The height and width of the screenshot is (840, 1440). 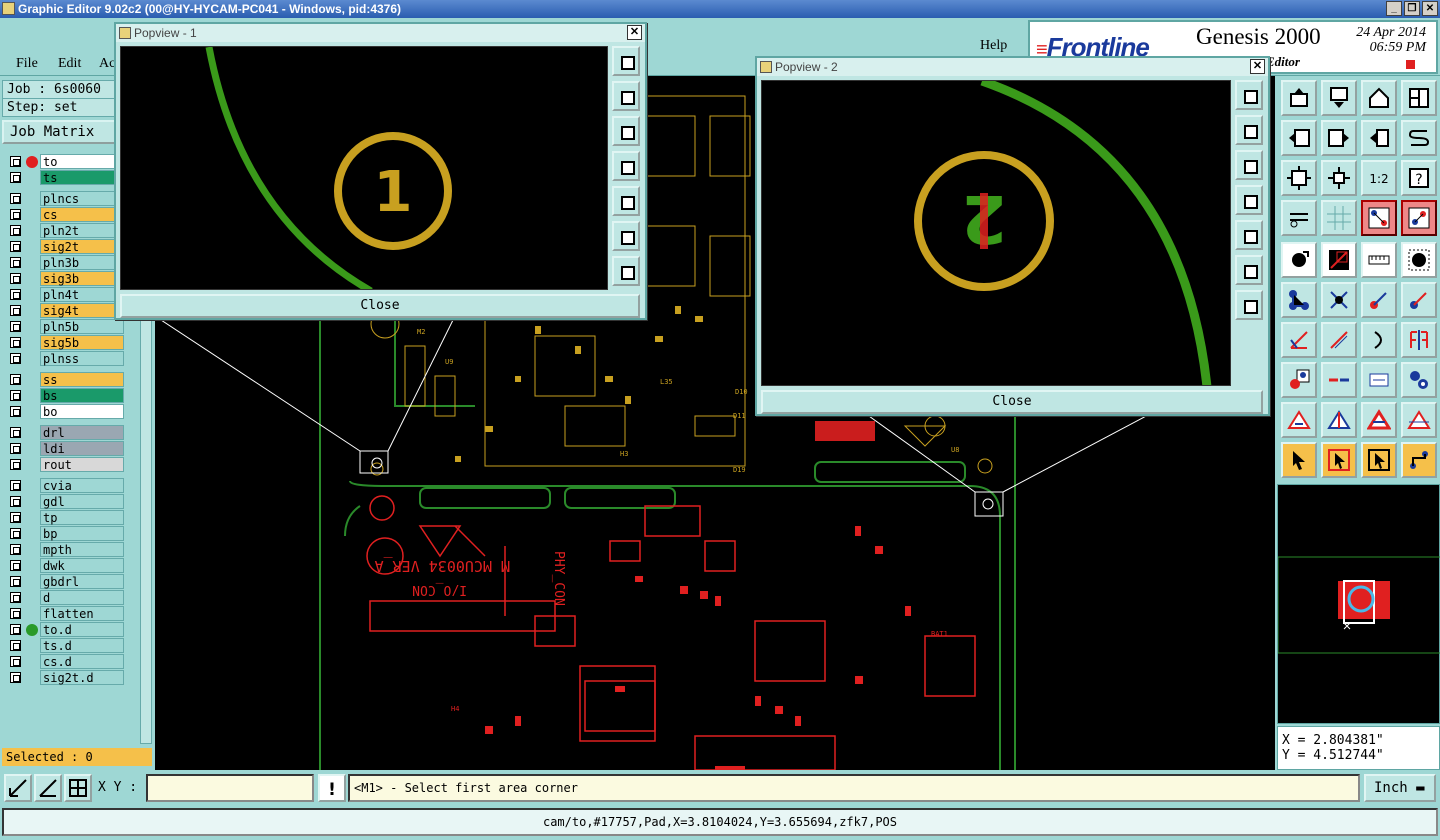 What do you see at coordinates (65, 597) in the screenshot?
I see `layer-row: d` at bounding box center [65, 597].